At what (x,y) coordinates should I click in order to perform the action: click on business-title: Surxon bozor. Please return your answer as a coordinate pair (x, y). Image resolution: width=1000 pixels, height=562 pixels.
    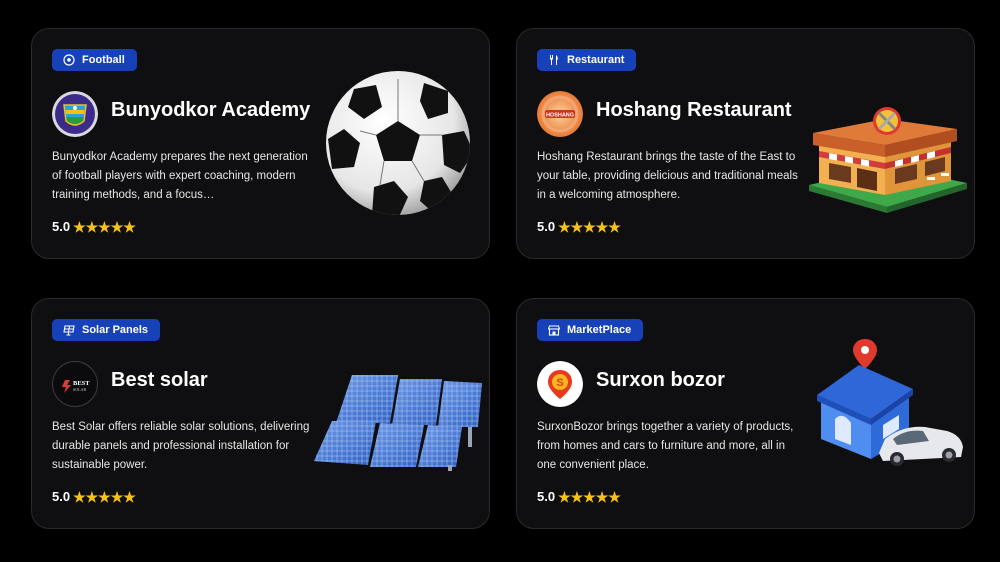
    Looking at the image, I should click on (660, 380).